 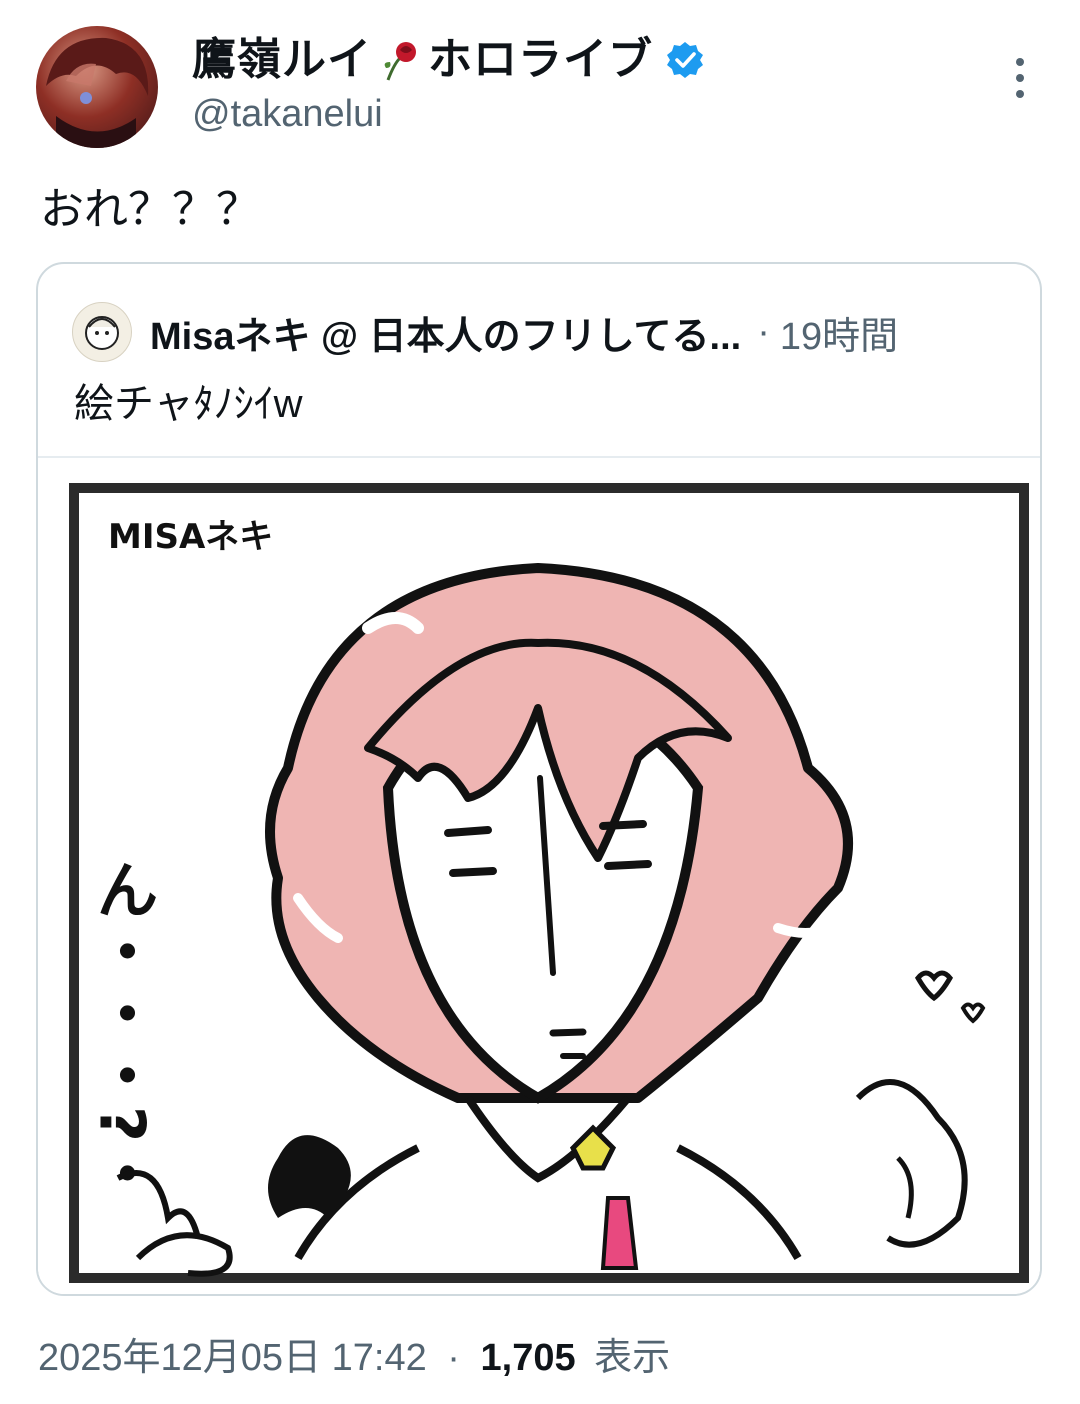 What do you see at coordinates (448, 114) in the screenshot?
I see `author-handle: @takanelui` at bounding box center [448, 114].